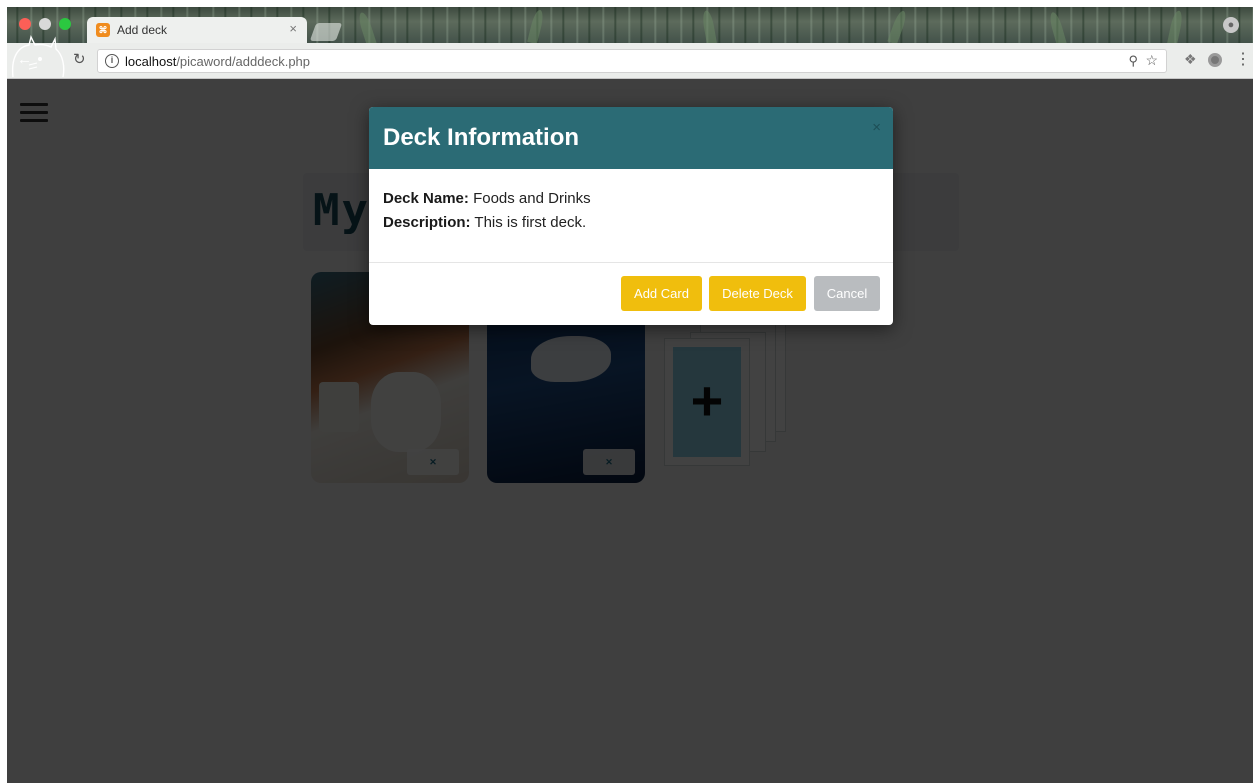 The width and height of the screenshot is (1253, 783). Describe the element at coordinates (326, 32) in the screenshot. I see `new-tab-button` at that location.